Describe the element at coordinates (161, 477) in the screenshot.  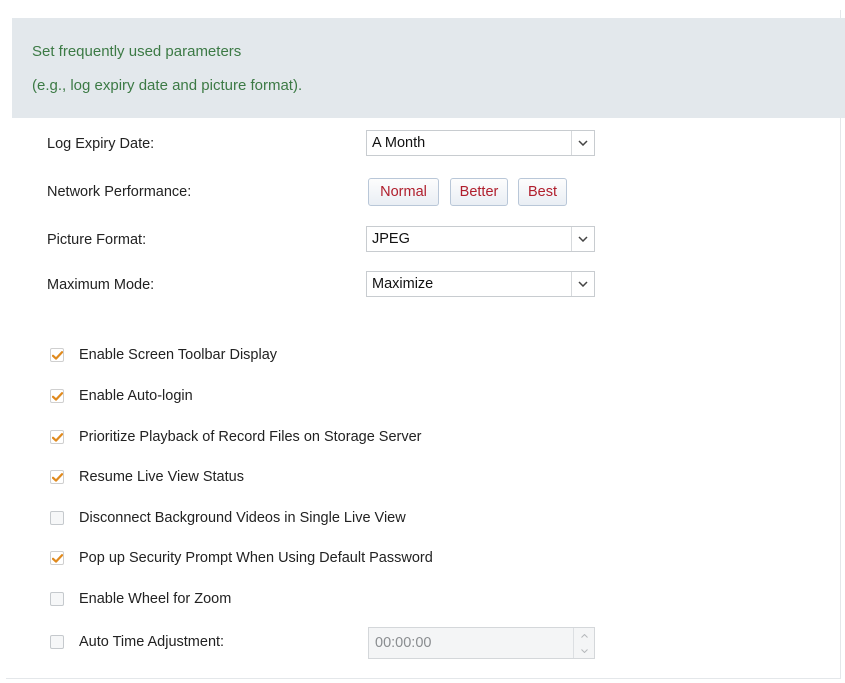
I see `checkbox-label: Resume Live View Status` at that location.